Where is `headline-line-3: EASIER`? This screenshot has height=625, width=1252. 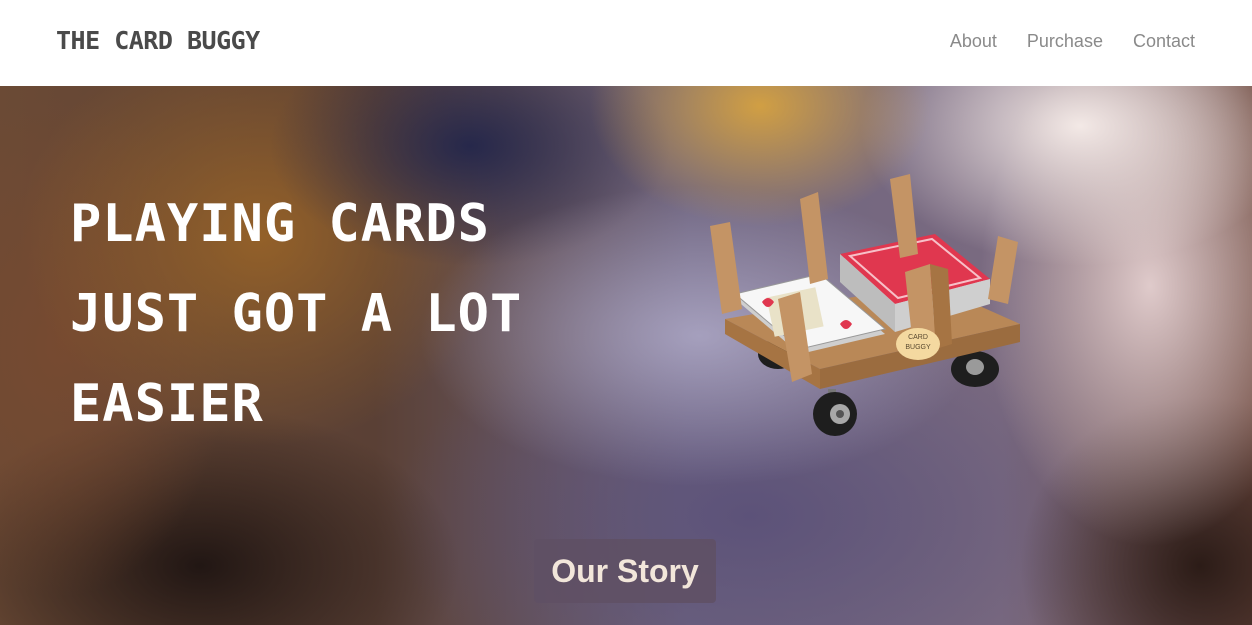
headline-line-3: EASIER is located at coordinates (167, 404).